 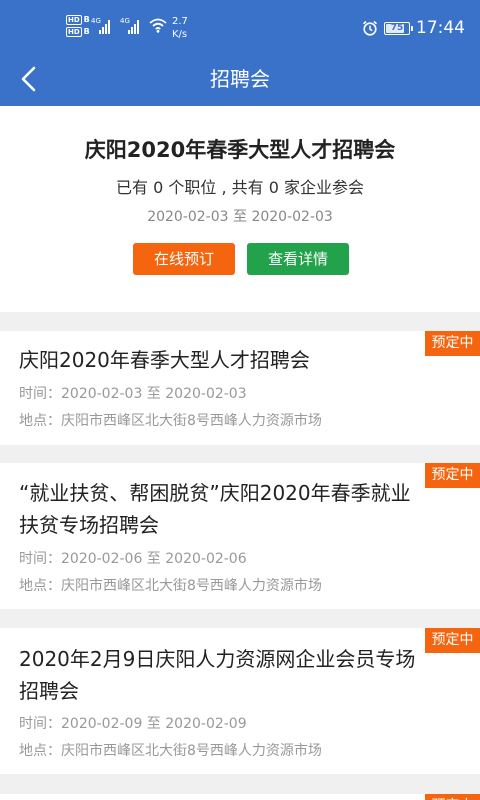 What do you see at coordinates (440, 28) in the screenshot?
I see `clock: 17:44` at bounding box center [440, 28].